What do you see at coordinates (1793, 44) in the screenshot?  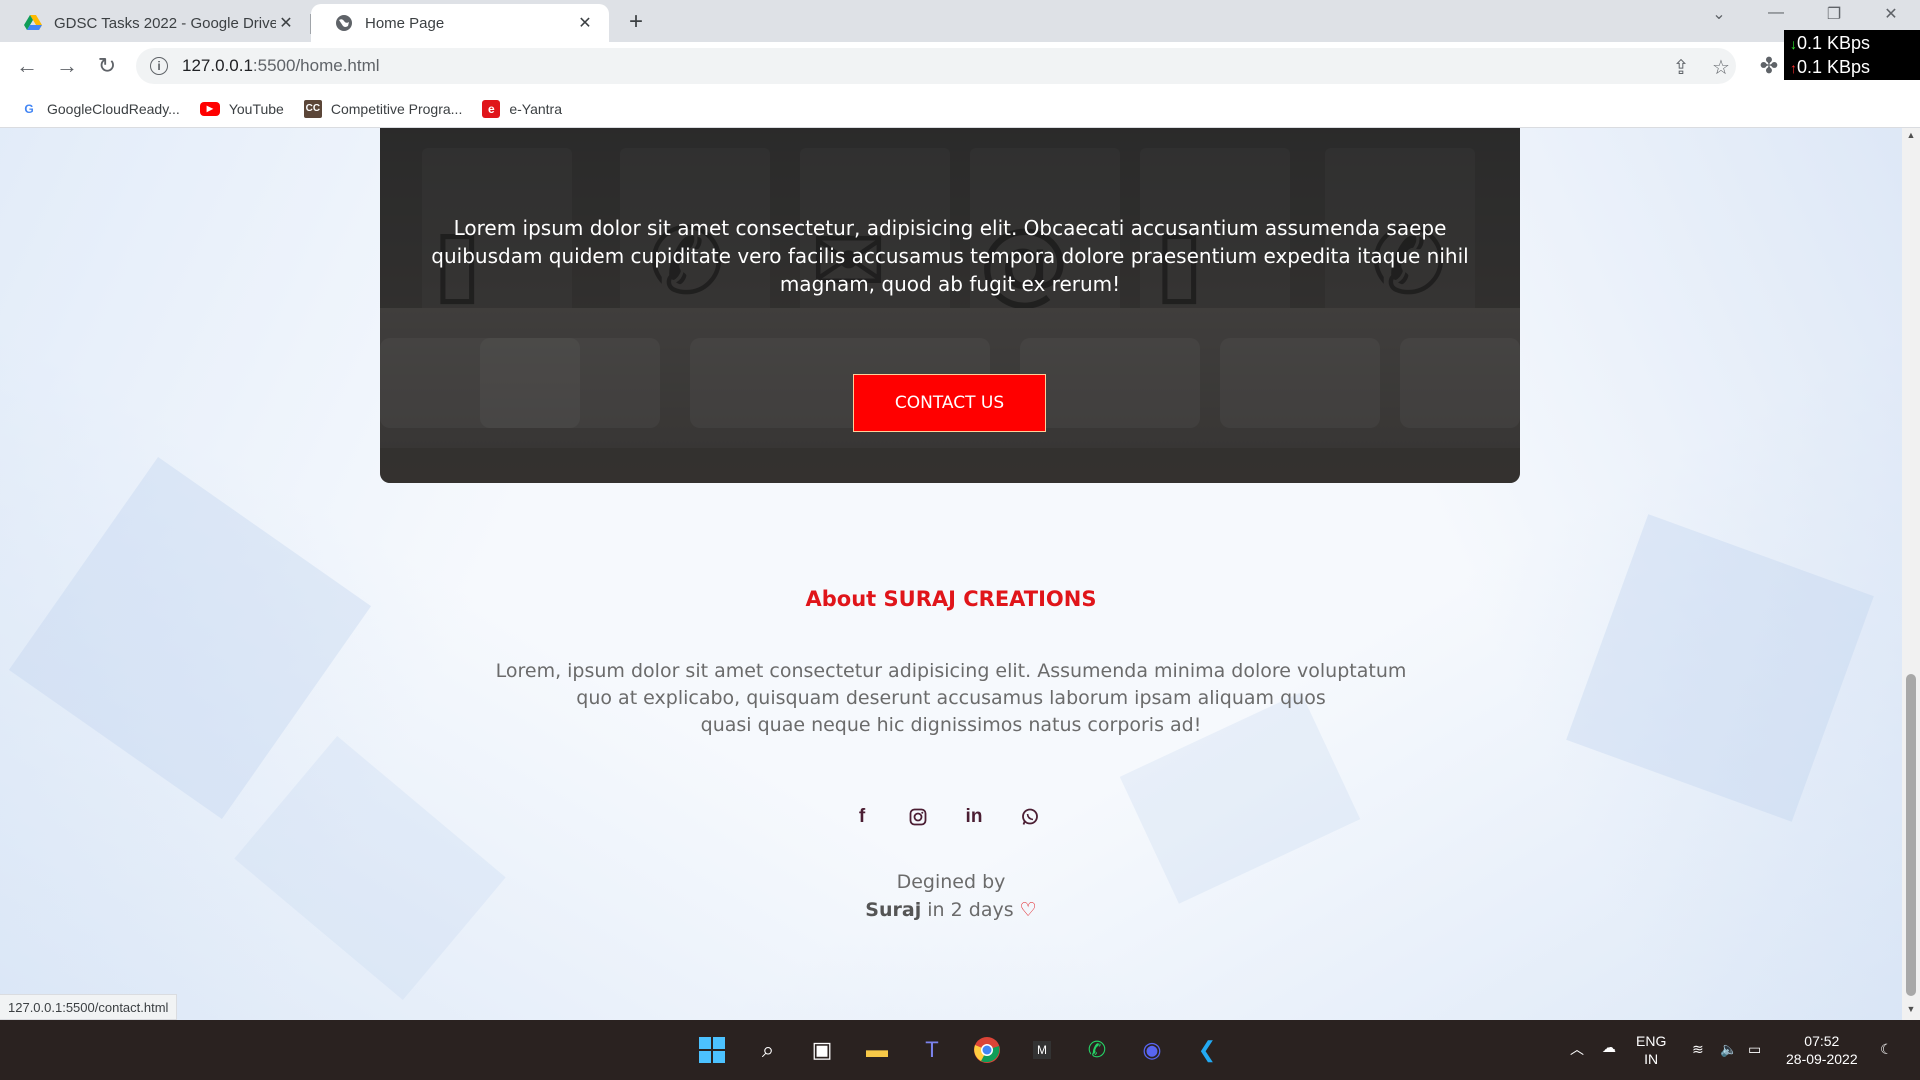 I see `download-arrow-icon: ↓` at bounding box center [1793, 44].